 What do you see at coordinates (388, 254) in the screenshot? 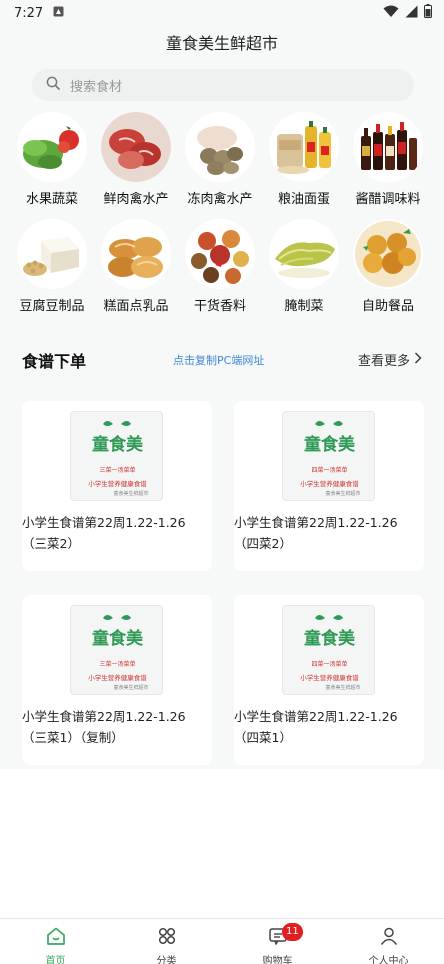
I see `buffet-food-image` at bounding box center [388, 254].